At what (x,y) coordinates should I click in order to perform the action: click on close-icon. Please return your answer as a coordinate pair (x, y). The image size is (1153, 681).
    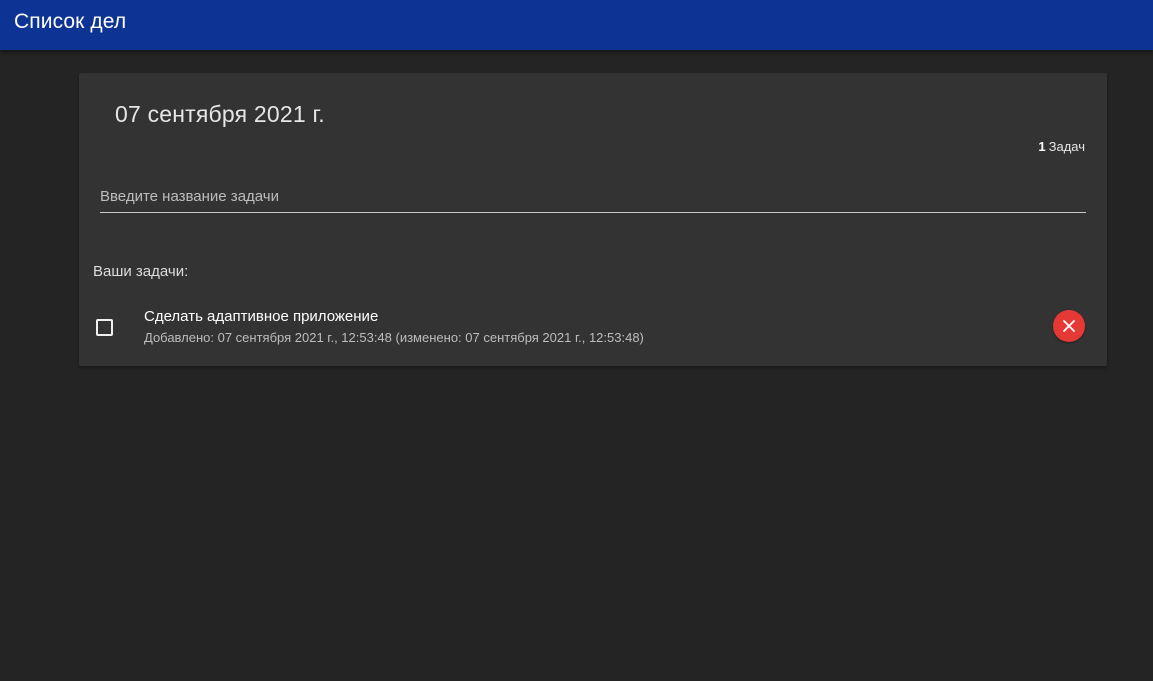
    Looking at the image, I should click on (1069, 326).